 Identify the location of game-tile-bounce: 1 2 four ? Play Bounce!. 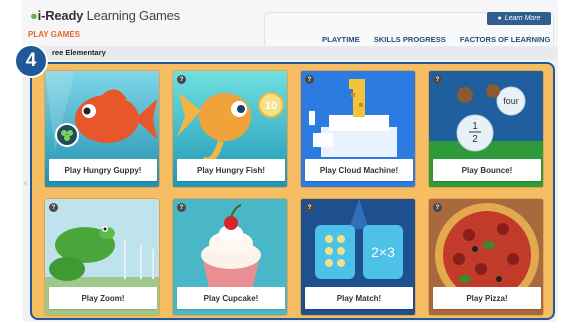
(486, 129).